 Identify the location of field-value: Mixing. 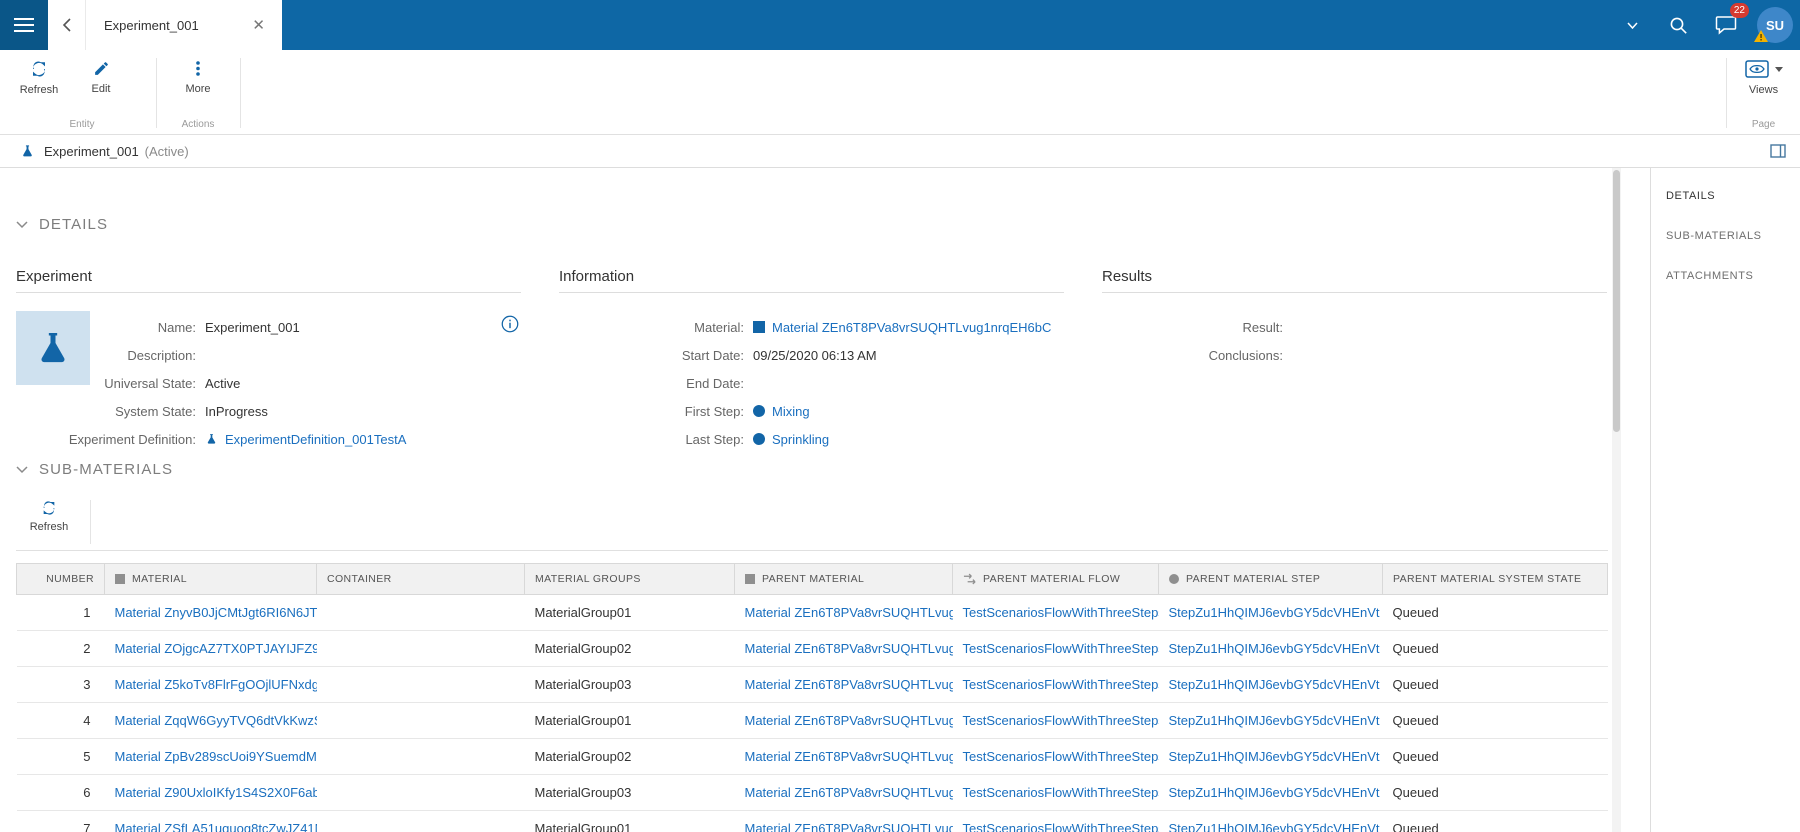
(781, 411).